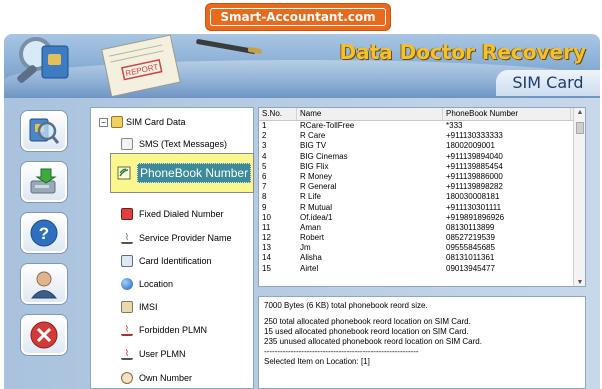 The width and height of the screenshot is (602, 389). Describe the element at coordinates (422, 218) in the screenshot. I see `table-row: 10 Of.idea/1 +919891896926` at that location.